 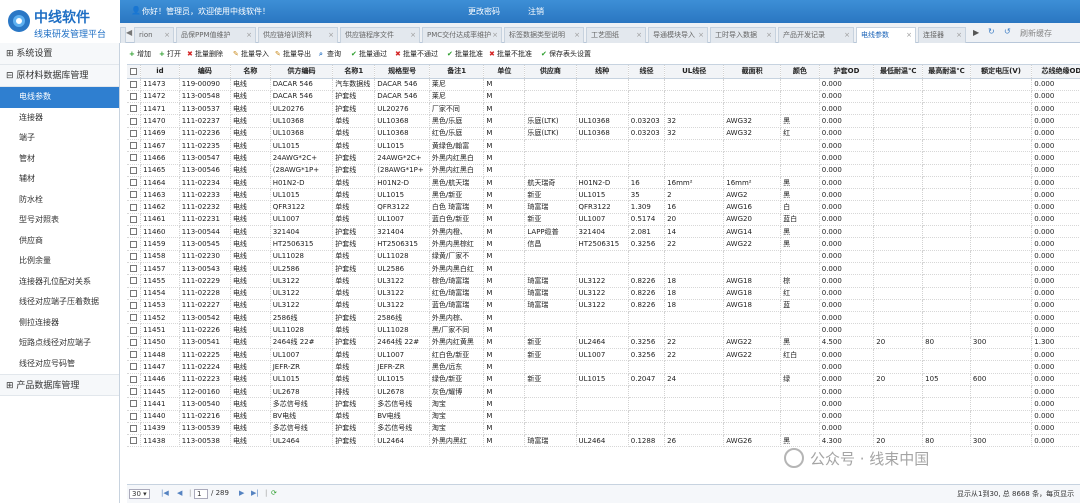 I want to click on batch-unauthorize-button: ✖ 批量不批准, so click(x=510, y=54).